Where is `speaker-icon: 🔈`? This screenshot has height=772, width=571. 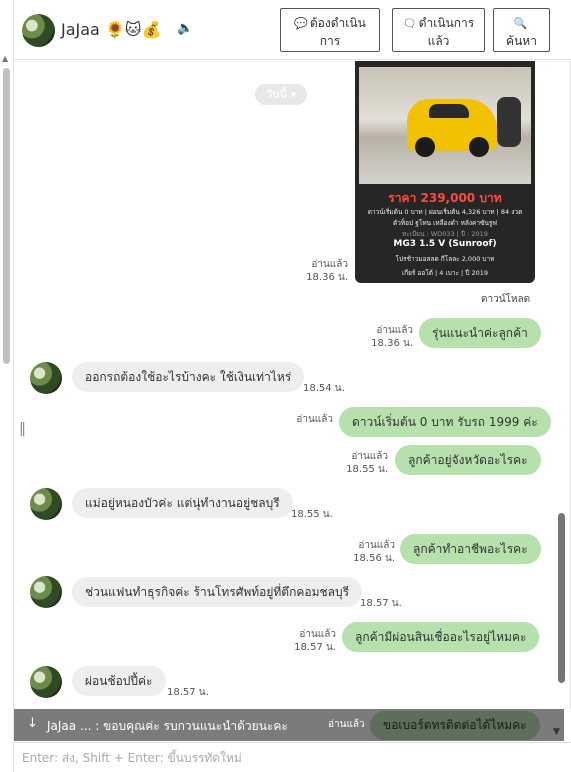 speaker-icon: 🔈 is located at coordinates (185, 28).